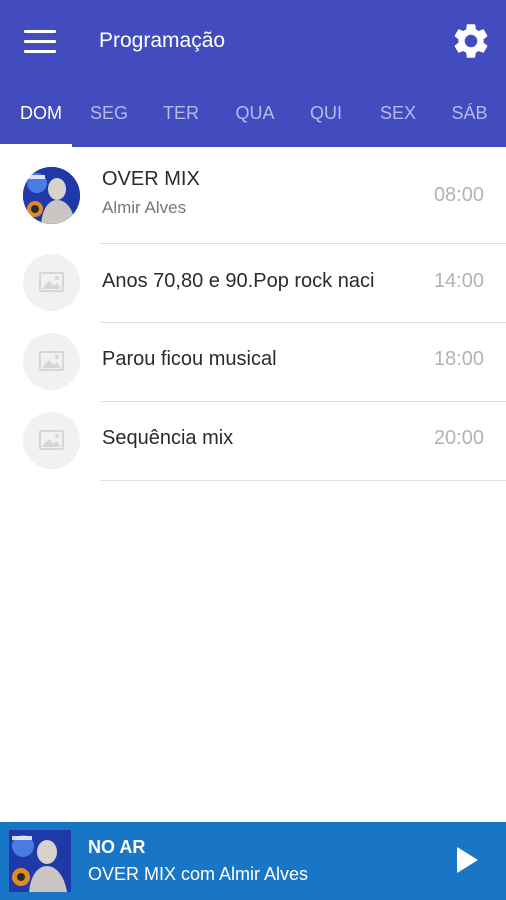 This screenshot has height=900, width=506. I want to click on tab-dom: DOM, so click(41, 119).